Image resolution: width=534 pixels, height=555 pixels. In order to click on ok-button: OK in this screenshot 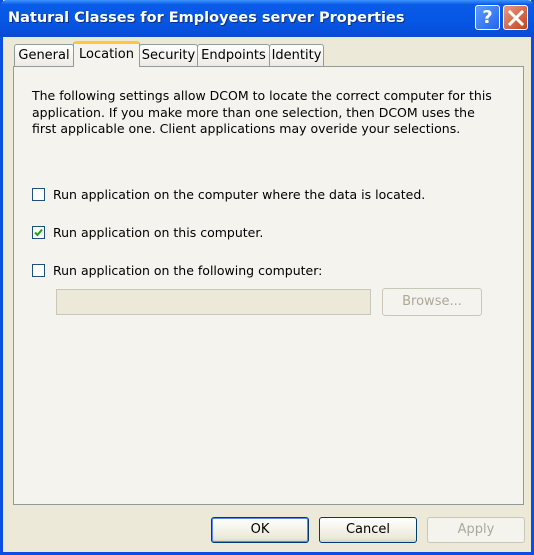, I will do `click(260, 530)`.